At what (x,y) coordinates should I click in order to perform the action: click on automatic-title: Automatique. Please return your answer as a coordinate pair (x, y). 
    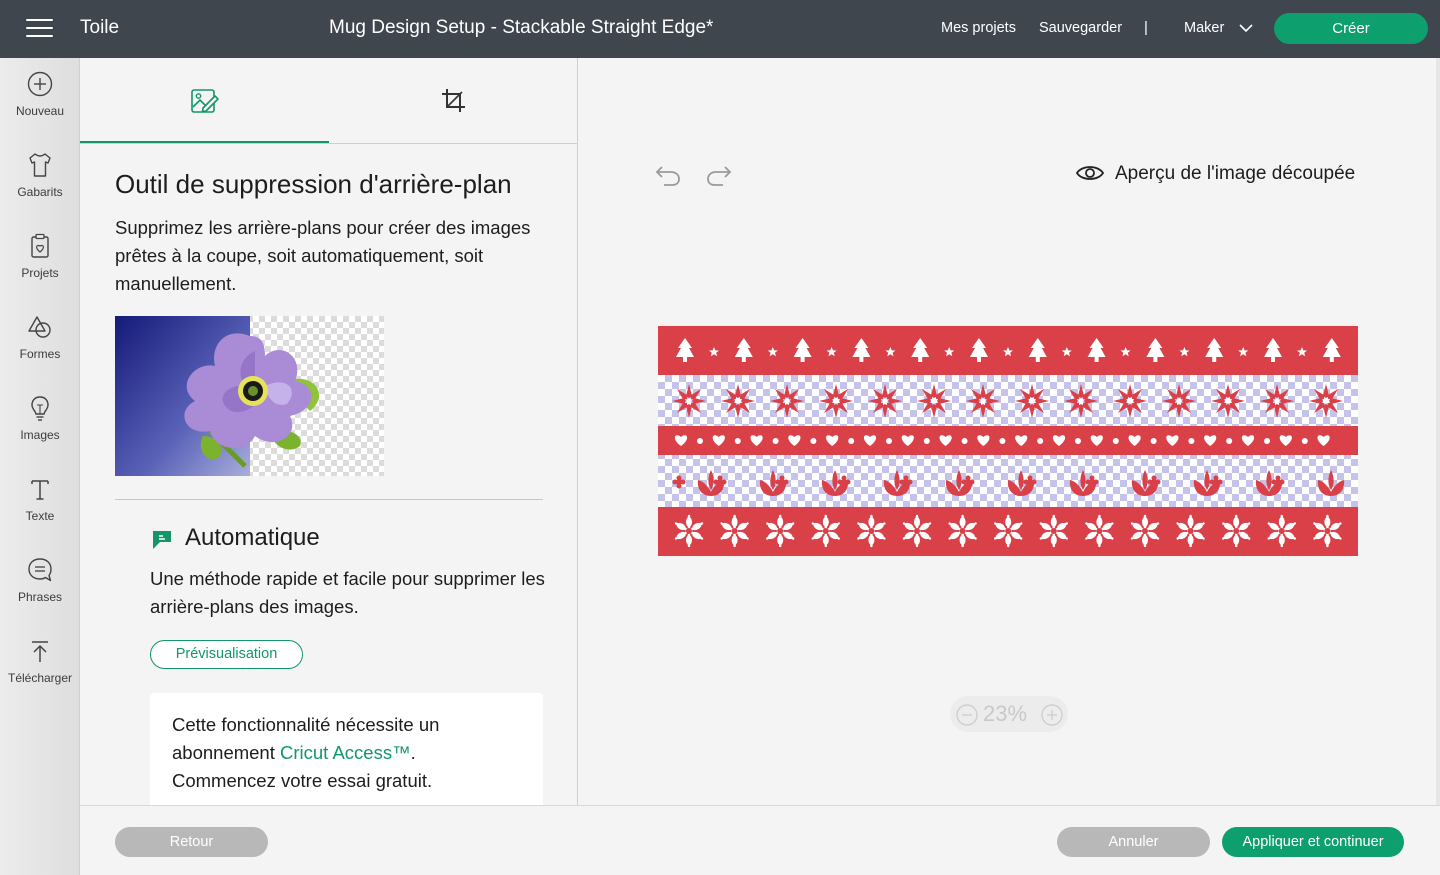
    Looking at the image, I should click on (252, 537).